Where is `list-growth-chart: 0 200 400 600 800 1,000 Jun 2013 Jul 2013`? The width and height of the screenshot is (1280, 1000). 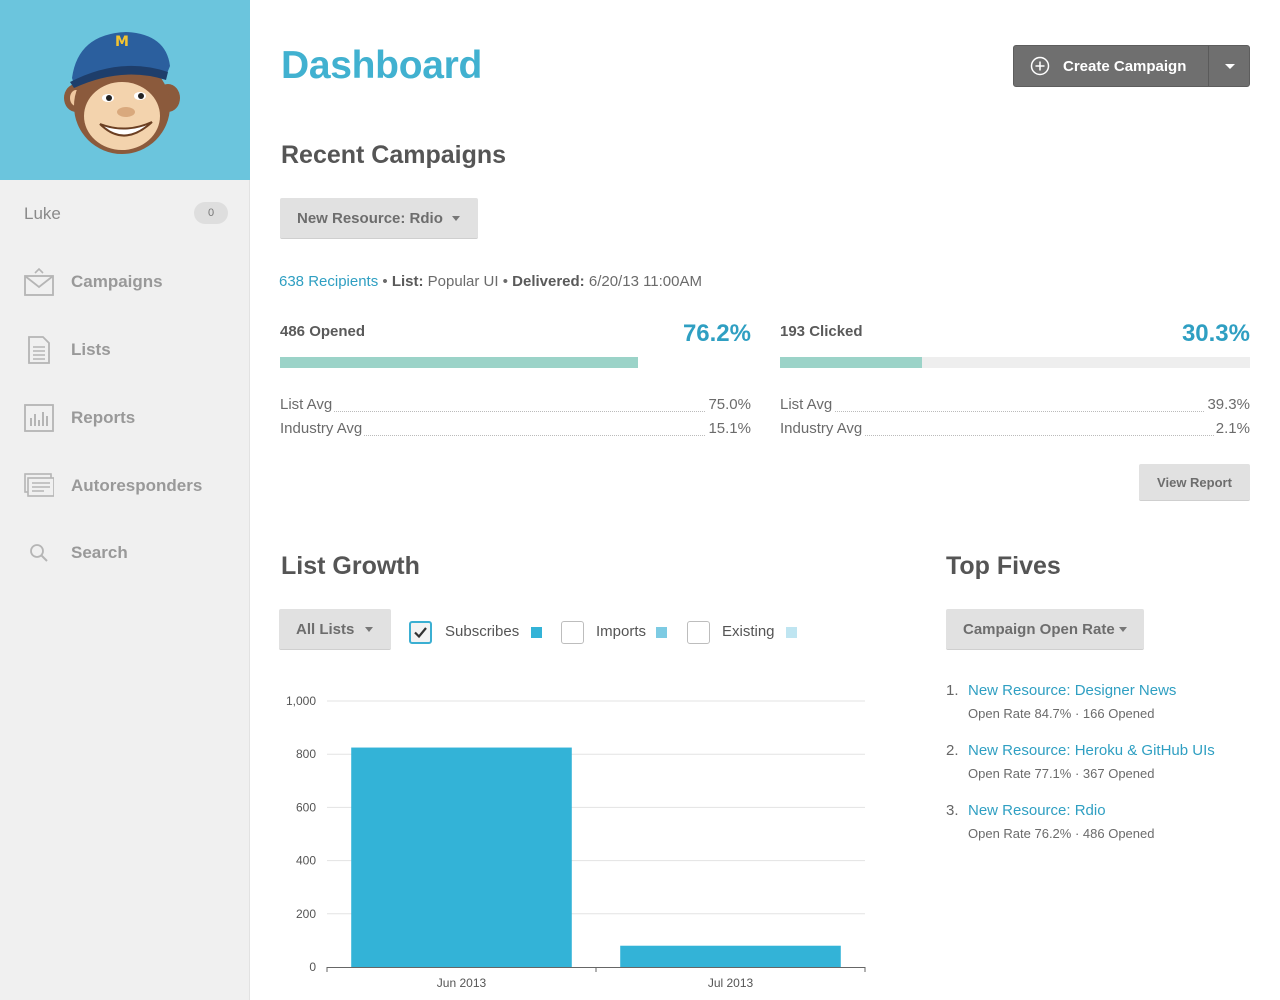
list-growth-chart: 0 200 400 600 800 1,000 Jun 2013 Jul 2013 is located at coordinates (576, 842).